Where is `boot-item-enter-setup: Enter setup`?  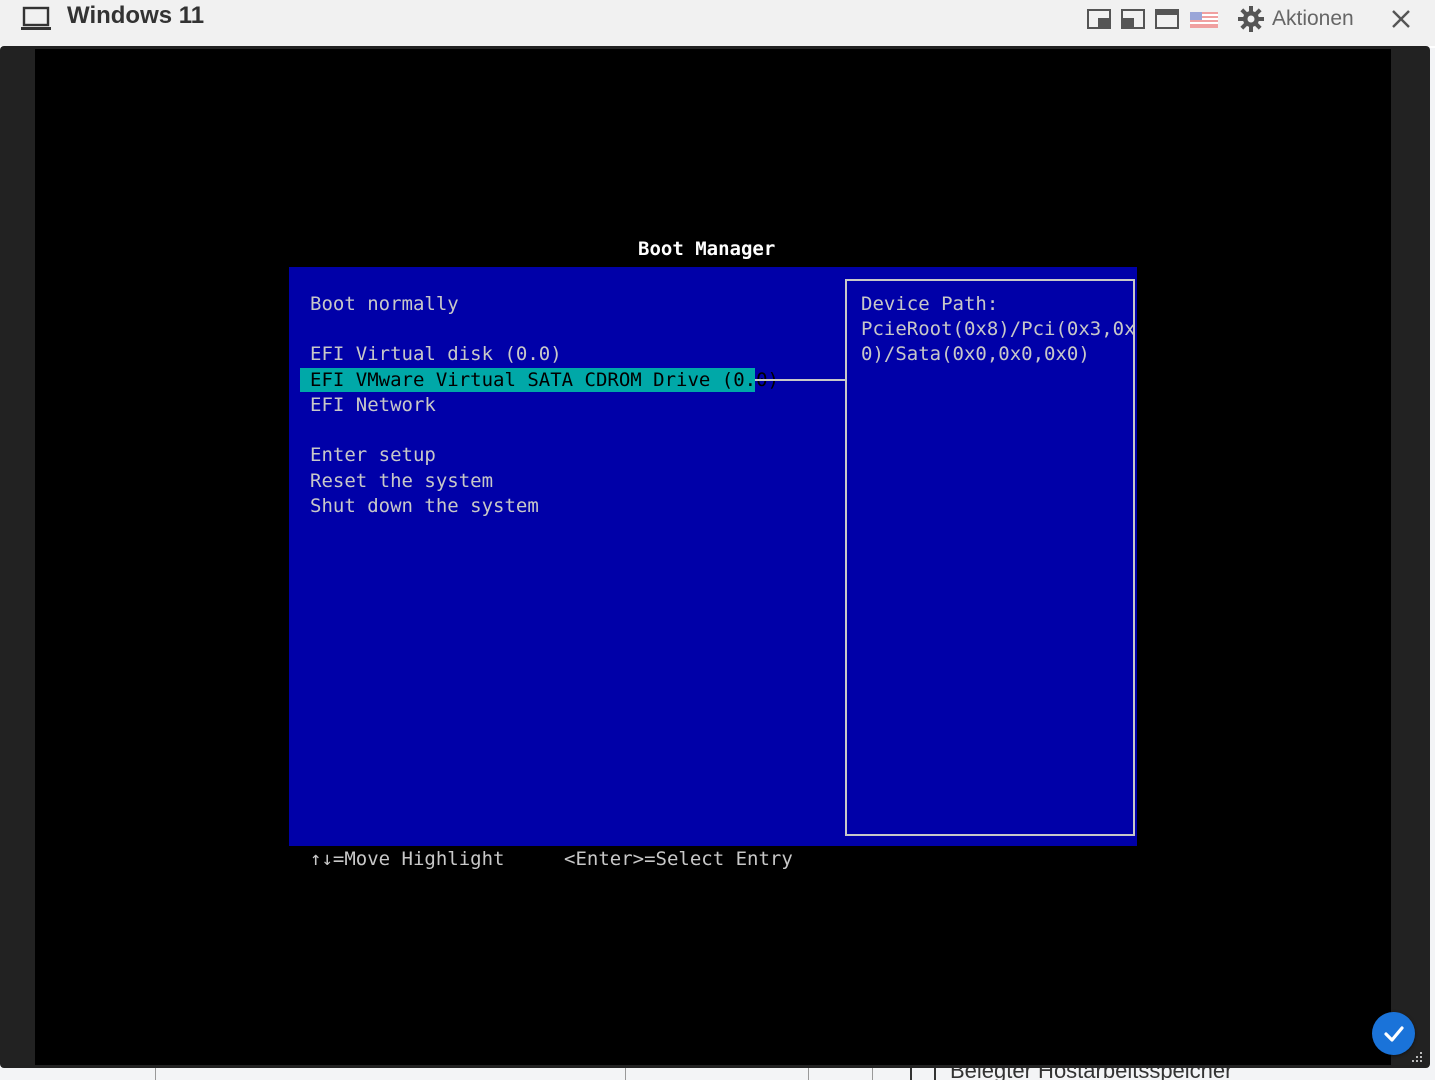 boot-item-enter-setup: Enter setup is located at coordinates (373, 455).